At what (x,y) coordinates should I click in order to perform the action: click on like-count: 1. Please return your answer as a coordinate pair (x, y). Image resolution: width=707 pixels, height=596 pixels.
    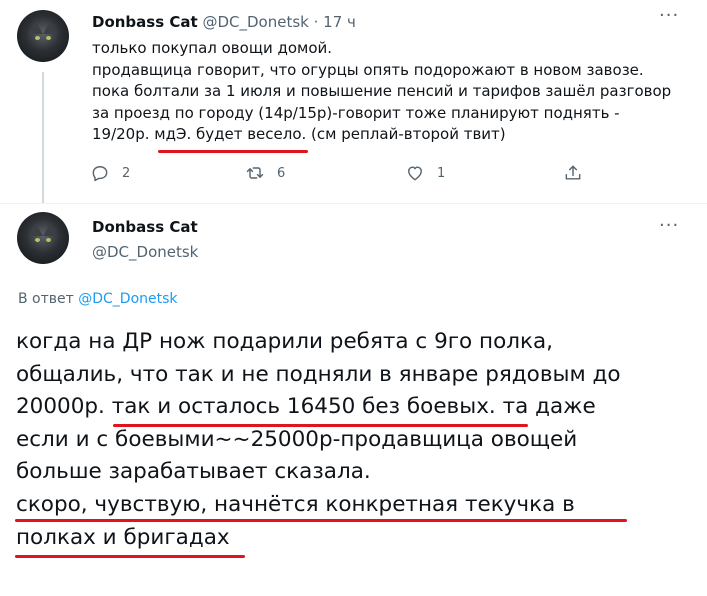
    Looking at the image, I should click on (441, 173).